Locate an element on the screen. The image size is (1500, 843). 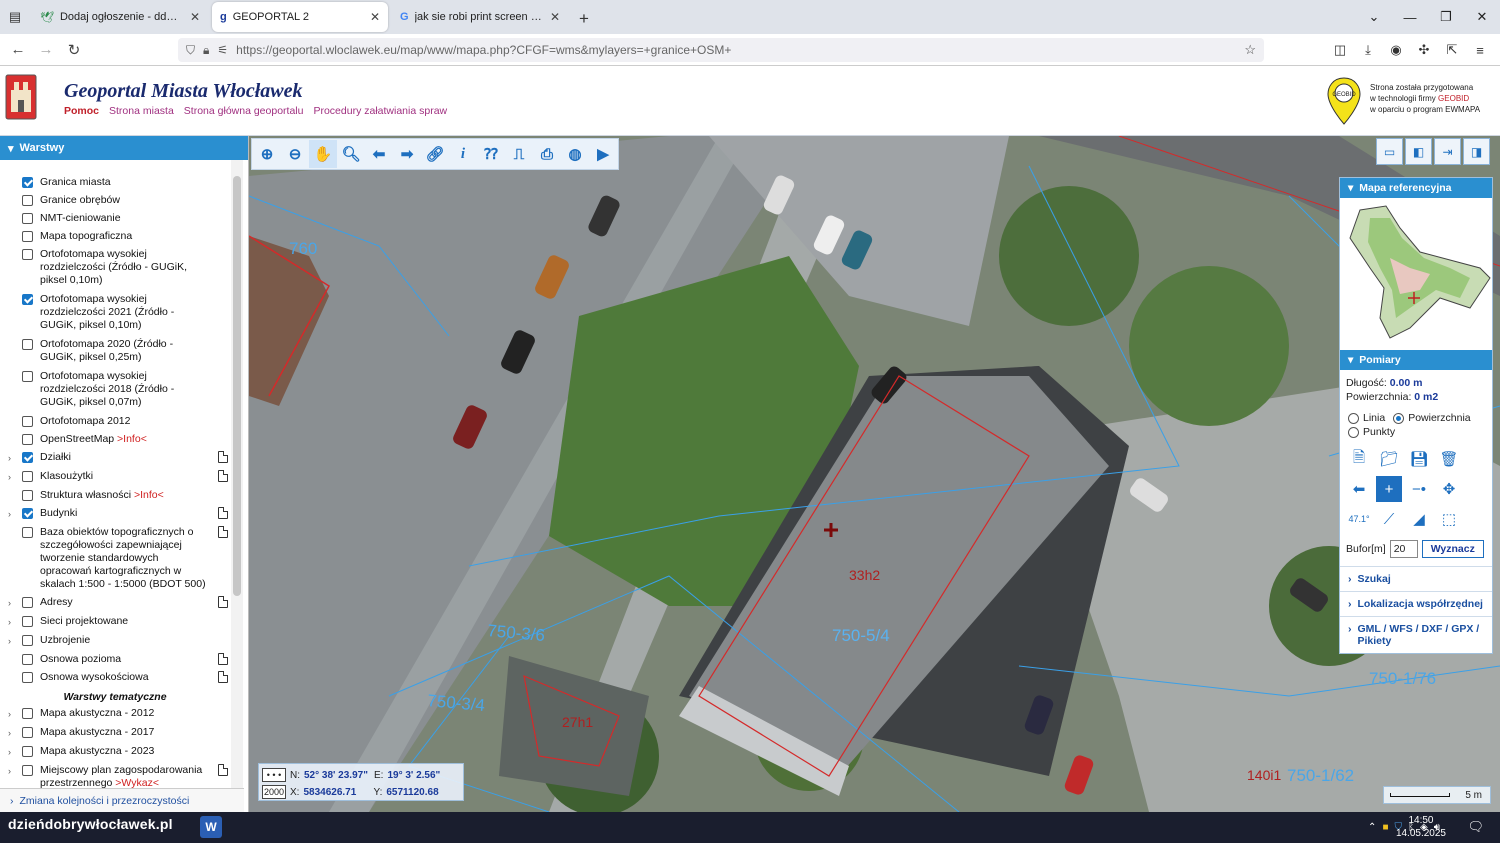
scrollbar-thumb is located at coordinates (237, 386).